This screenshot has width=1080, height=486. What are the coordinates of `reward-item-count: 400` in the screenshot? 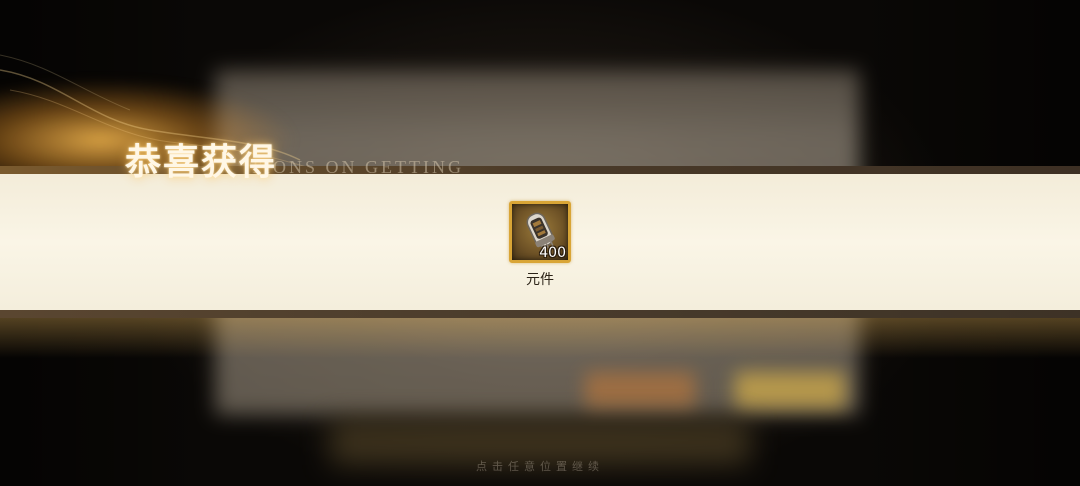 It's located at (552, 253).